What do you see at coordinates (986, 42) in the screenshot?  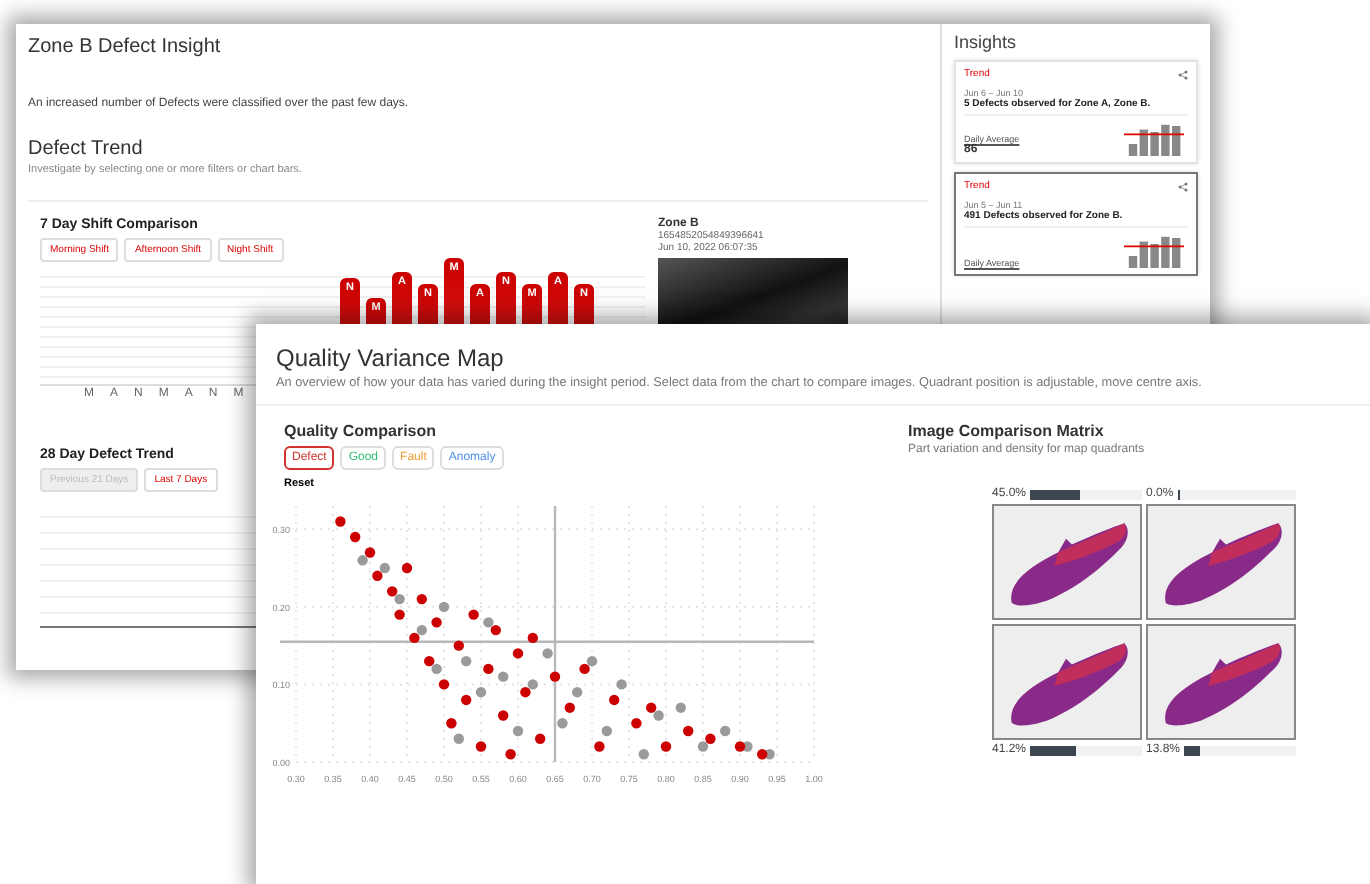 I see `panel-title: Insights` at bounding box center [986, 42].